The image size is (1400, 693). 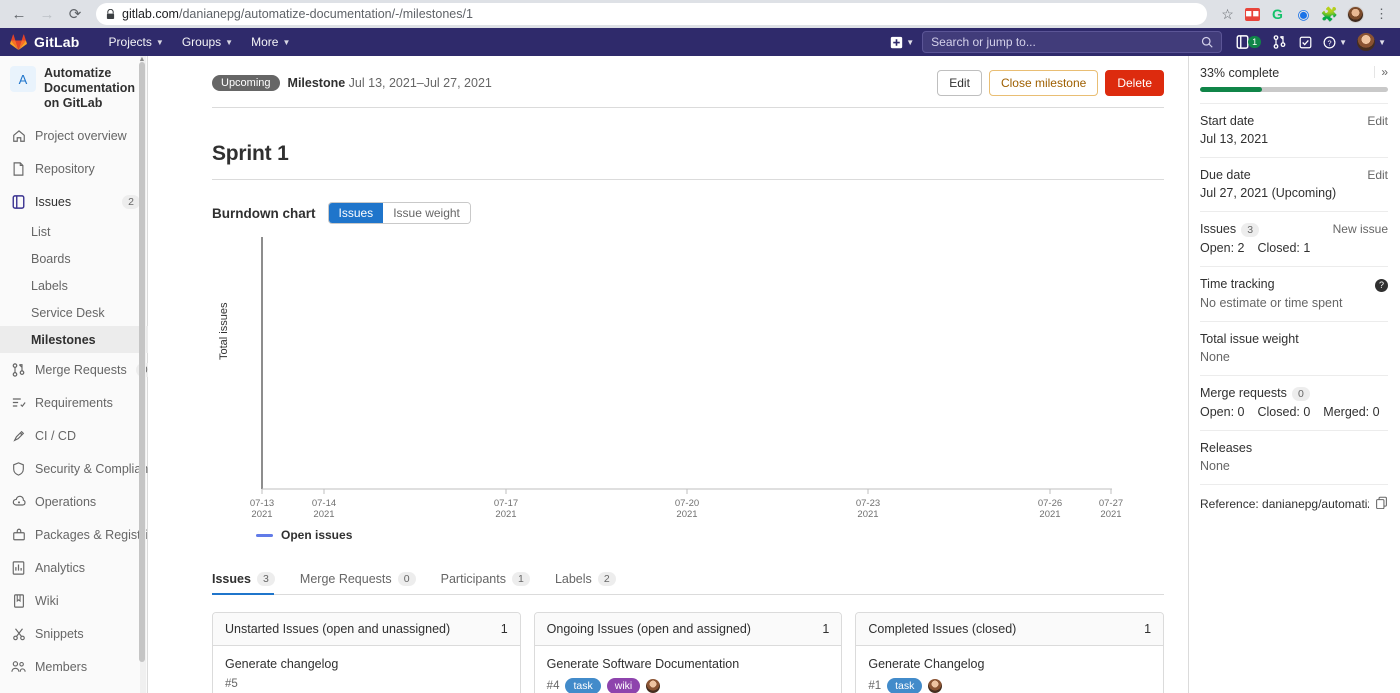 I want to click on forward-arrow-icon: →, so click(x=47, y=14).